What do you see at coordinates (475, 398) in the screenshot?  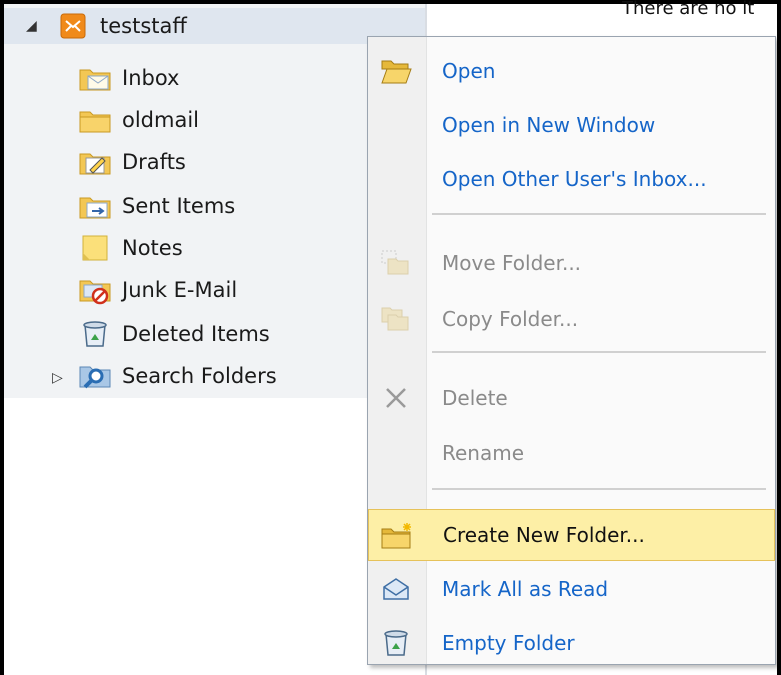 I see `menu-item-label: Delete` at bounding box center [475, 398].